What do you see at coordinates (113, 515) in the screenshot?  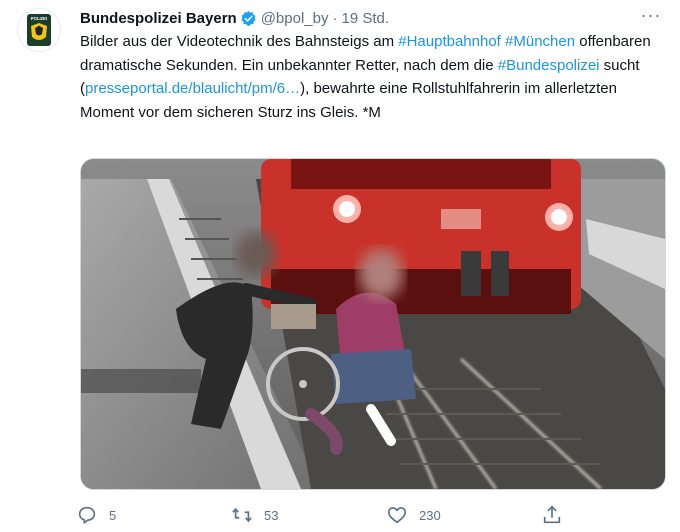 I see `reply-count: 5` at bounding box center [113, 515].